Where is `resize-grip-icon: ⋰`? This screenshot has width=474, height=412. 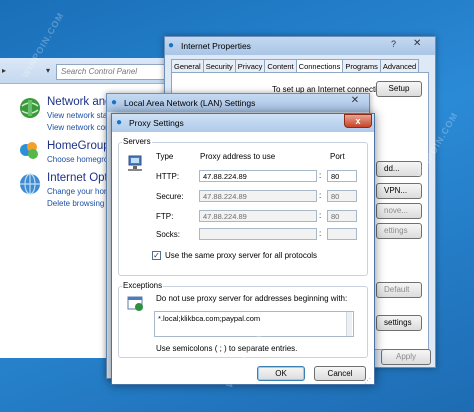 resize-grip-icon: ⋰ is located at coordinates (367, 381).